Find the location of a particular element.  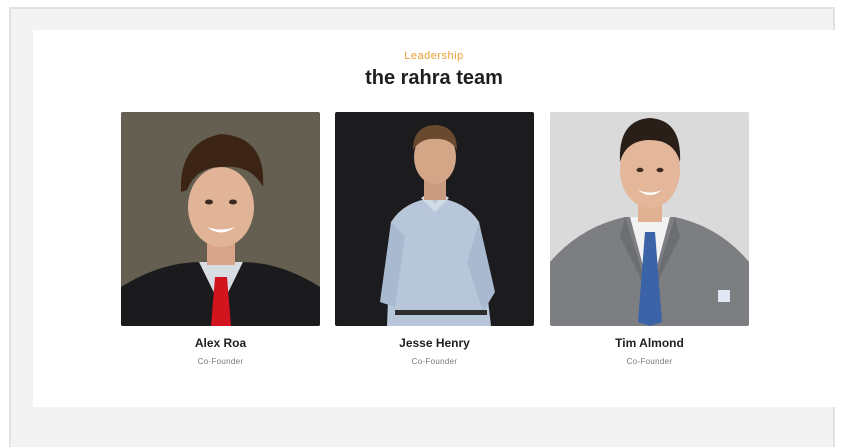

team-member-card: Tim Almond Co-Founder is located at coordinates (649, 239).